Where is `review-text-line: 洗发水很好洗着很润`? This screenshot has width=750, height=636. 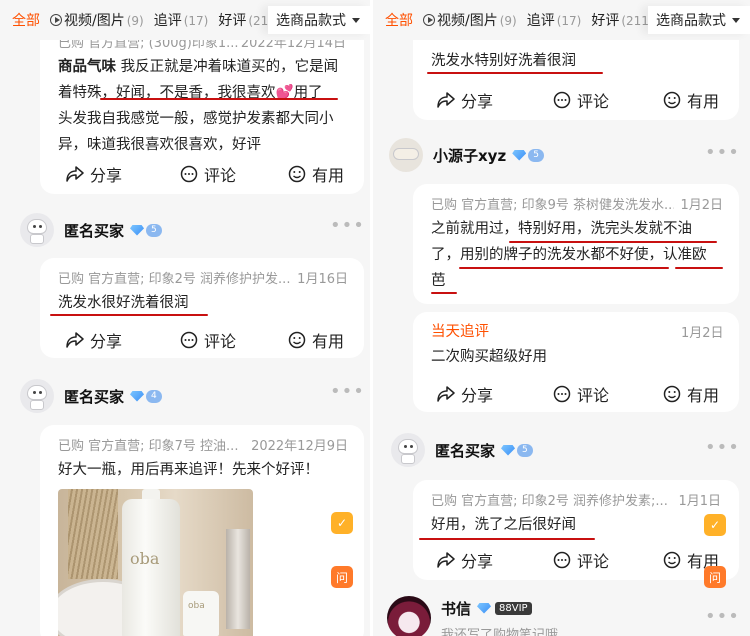 review-text-line: 洗发水很好洗着很润 is located at coordinates (123, 303).